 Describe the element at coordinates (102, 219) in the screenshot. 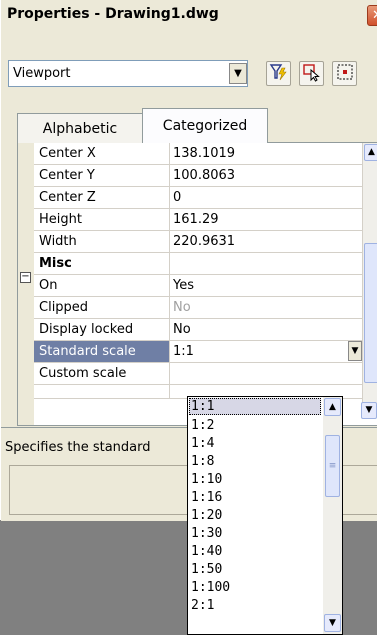

I see `property-name: Height` at that location.